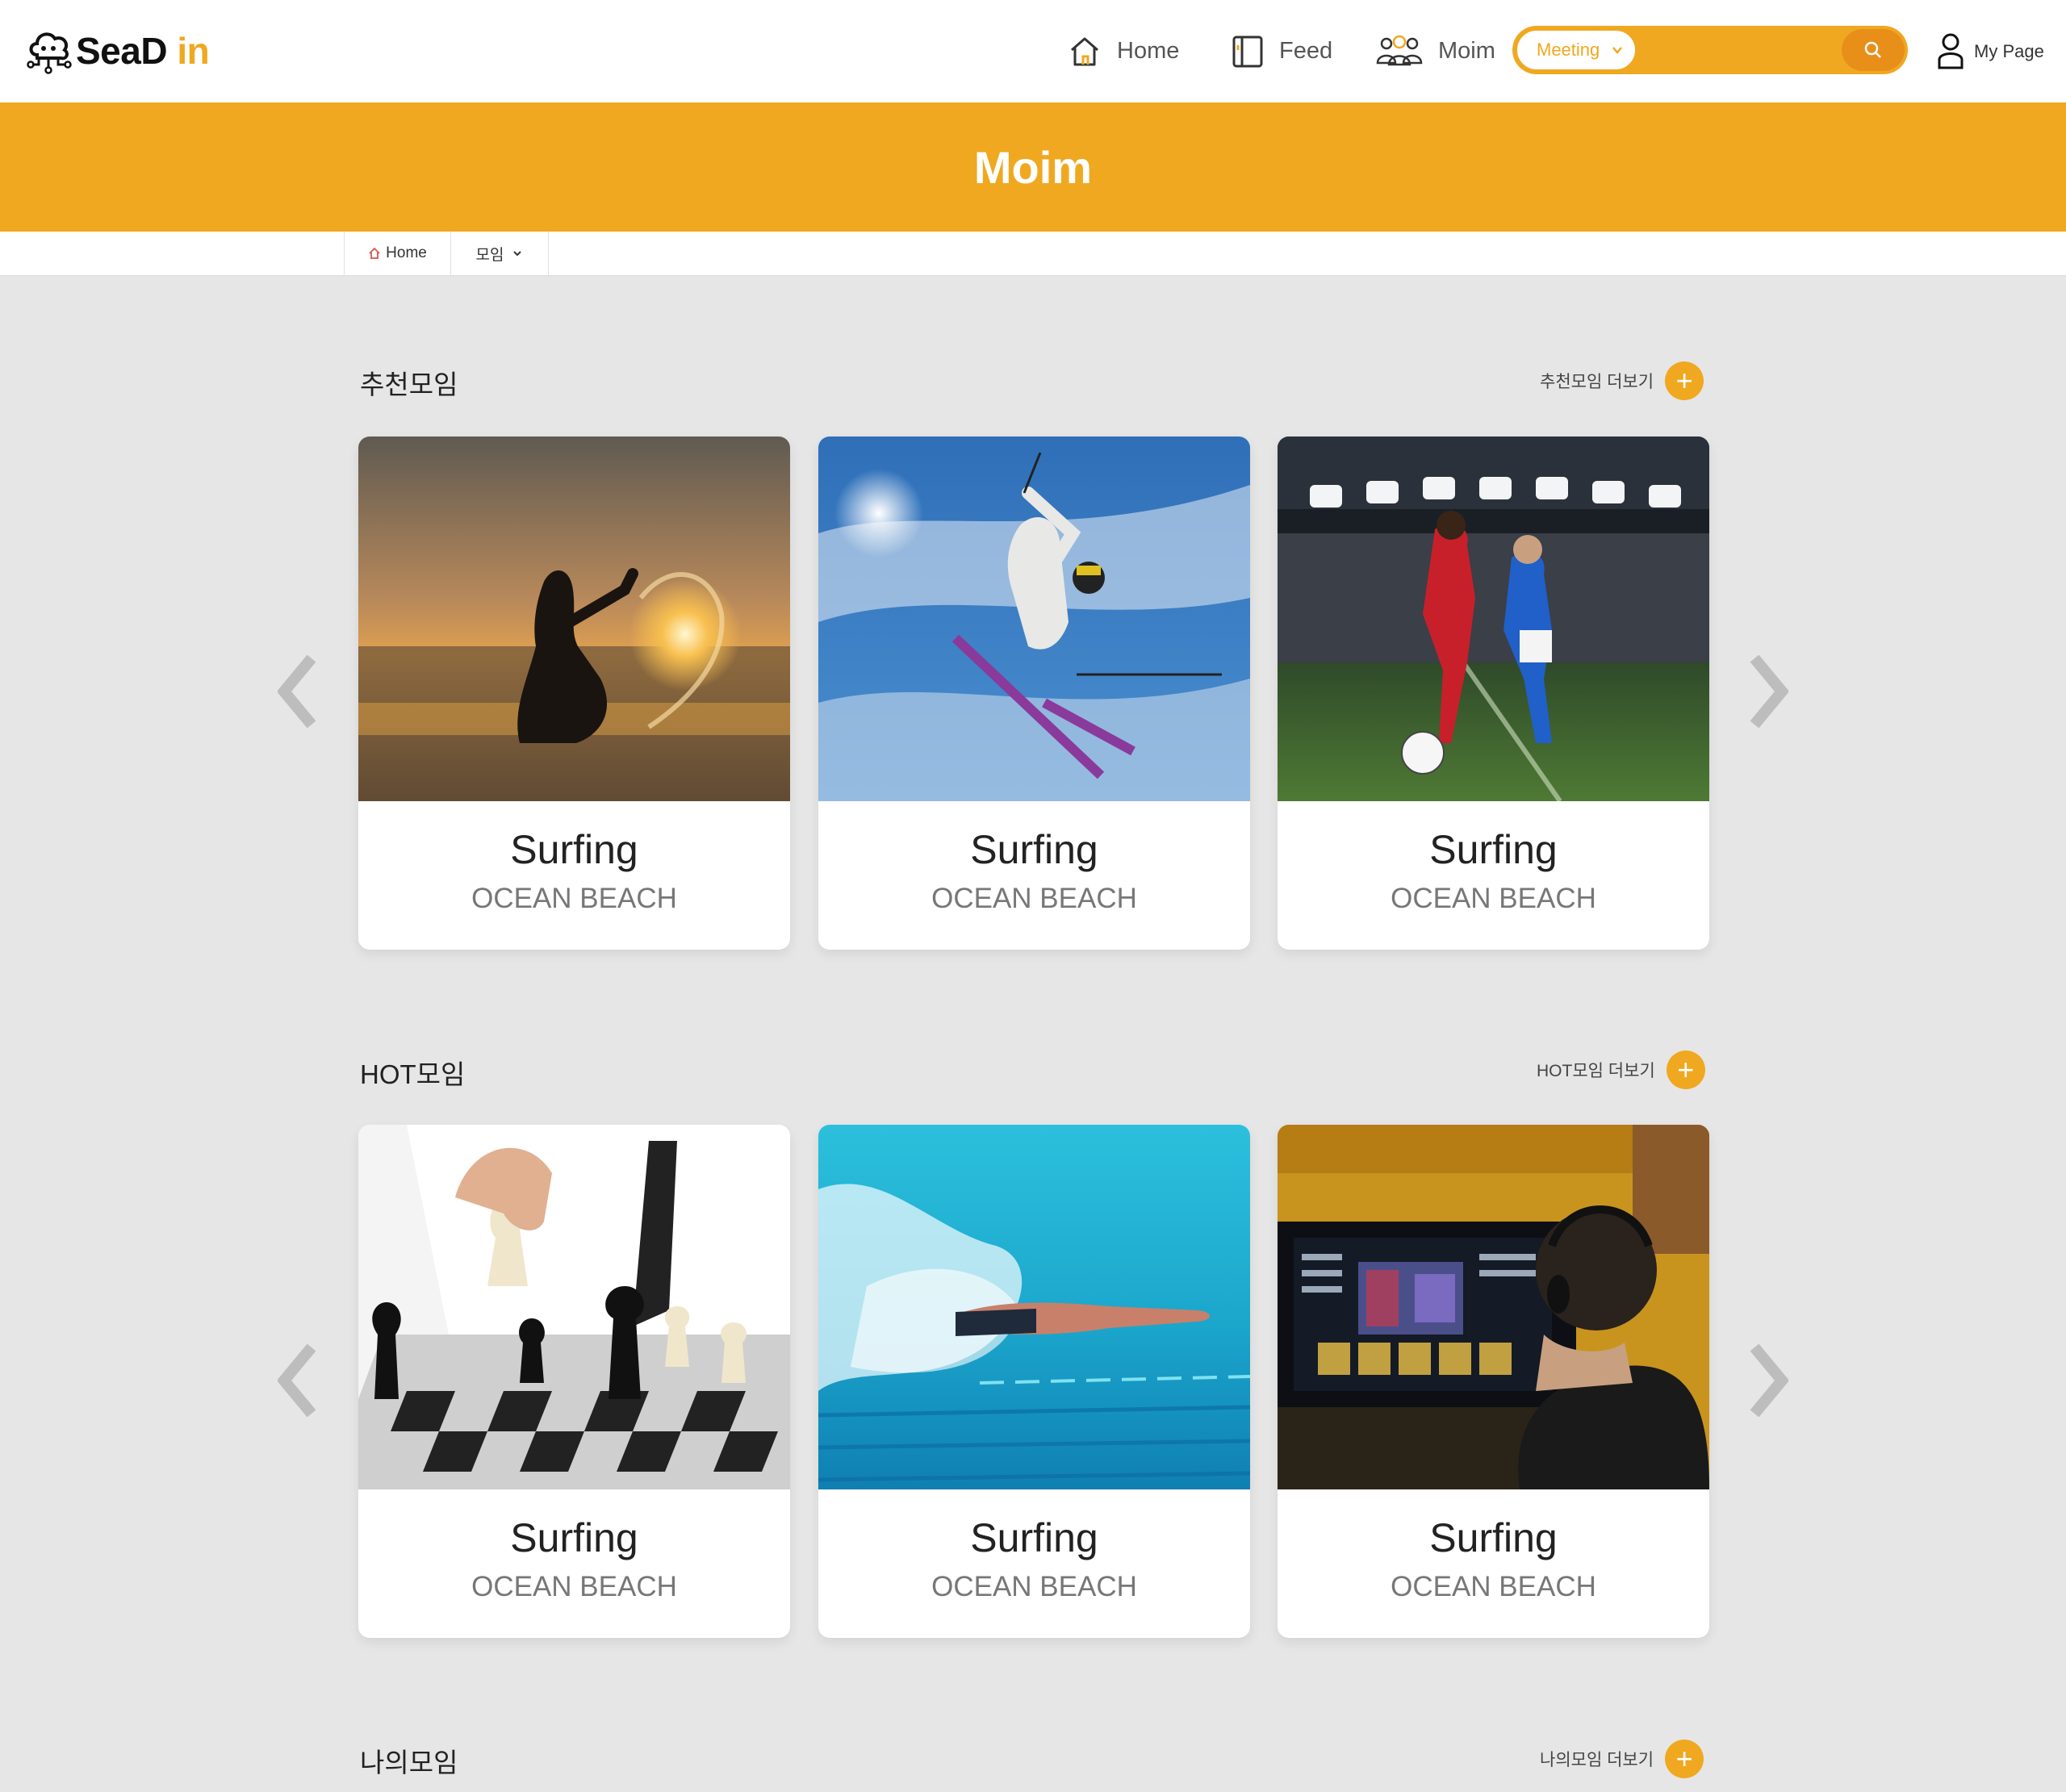 The image size is (2066, 1792). I want to click on top-navigation-bar: SeaD in Home Feed Moim Meeting My Page, so click(1033, 51).